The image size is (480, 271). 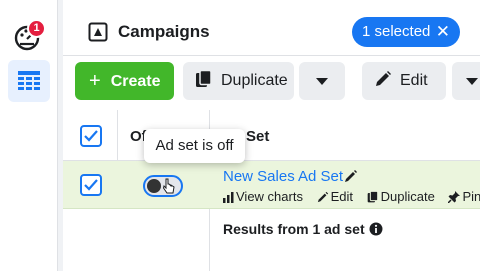 I want to click on row-actions: View charts Edit Duplicate Pin, so click(x=351, y=196).